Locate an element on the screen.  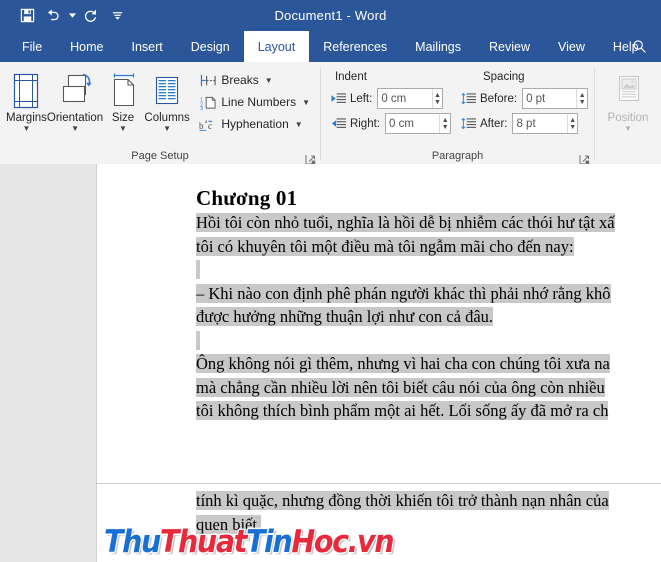
indent-left-row: Left: ▲▼ is located at coordinates (391, 98).